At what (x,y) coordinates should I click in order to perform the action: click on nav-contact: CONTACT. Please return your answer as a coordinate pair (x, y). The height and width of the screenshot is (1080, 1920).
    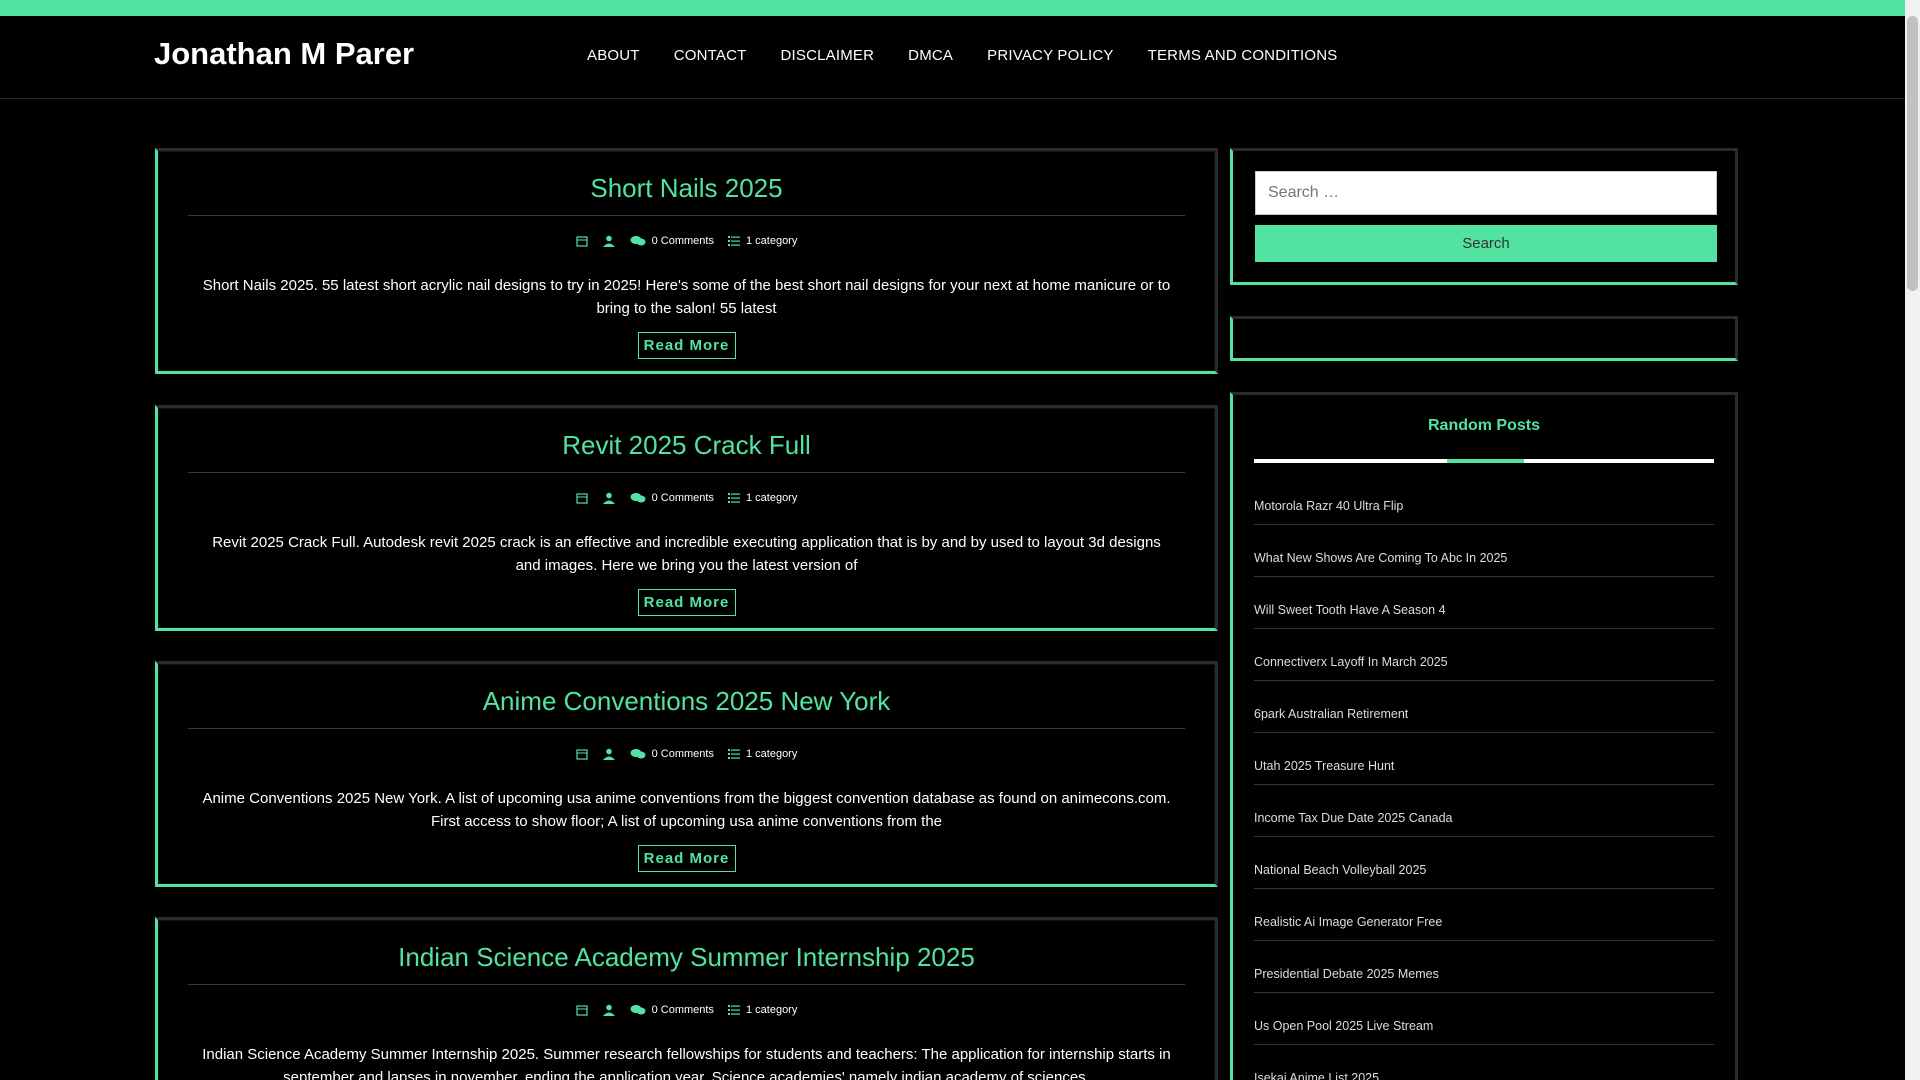
    Looking at the image, I should click on (710, 55).